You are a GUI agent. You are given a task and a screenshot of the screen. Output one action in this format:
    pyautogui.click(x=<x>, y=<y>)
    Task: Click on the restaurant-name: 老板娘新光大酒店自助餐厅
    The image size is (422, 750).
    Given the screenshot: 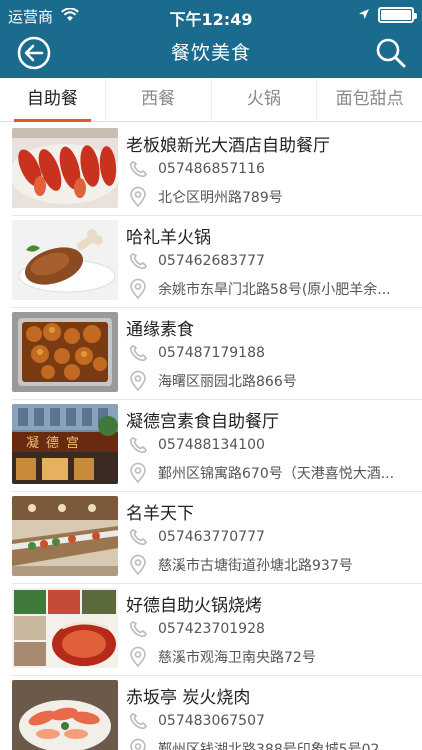 What is the action you would take?
    pyautogui.click(x=228, y=146)
    